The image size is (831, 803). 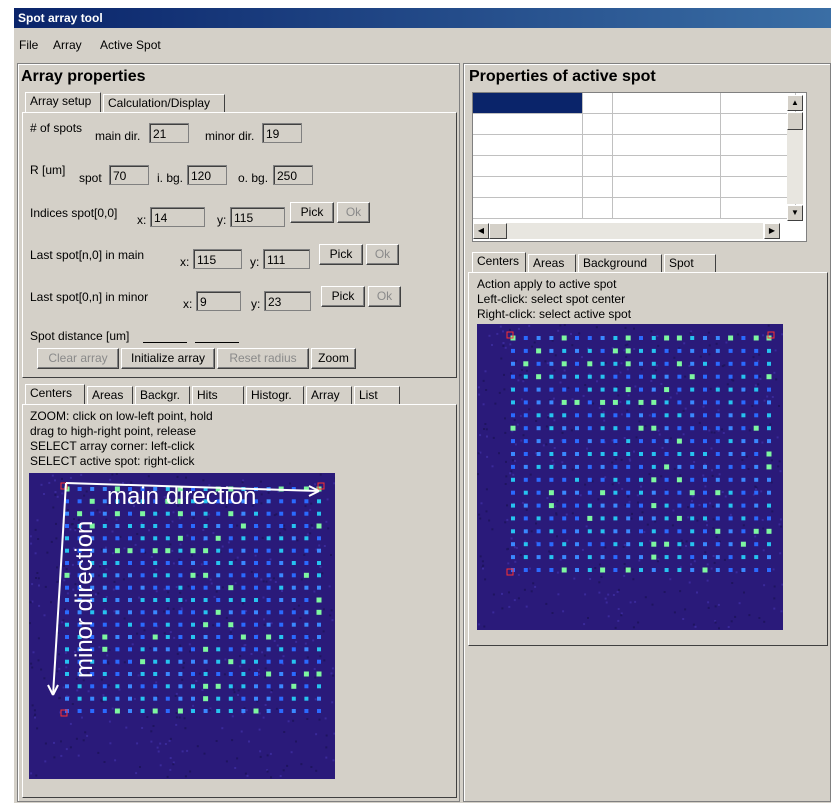 What do you see at coordinates (78, 358) in the screenshot?
I see `clear-array-button: Clear array` at bounding box center [78, 358].